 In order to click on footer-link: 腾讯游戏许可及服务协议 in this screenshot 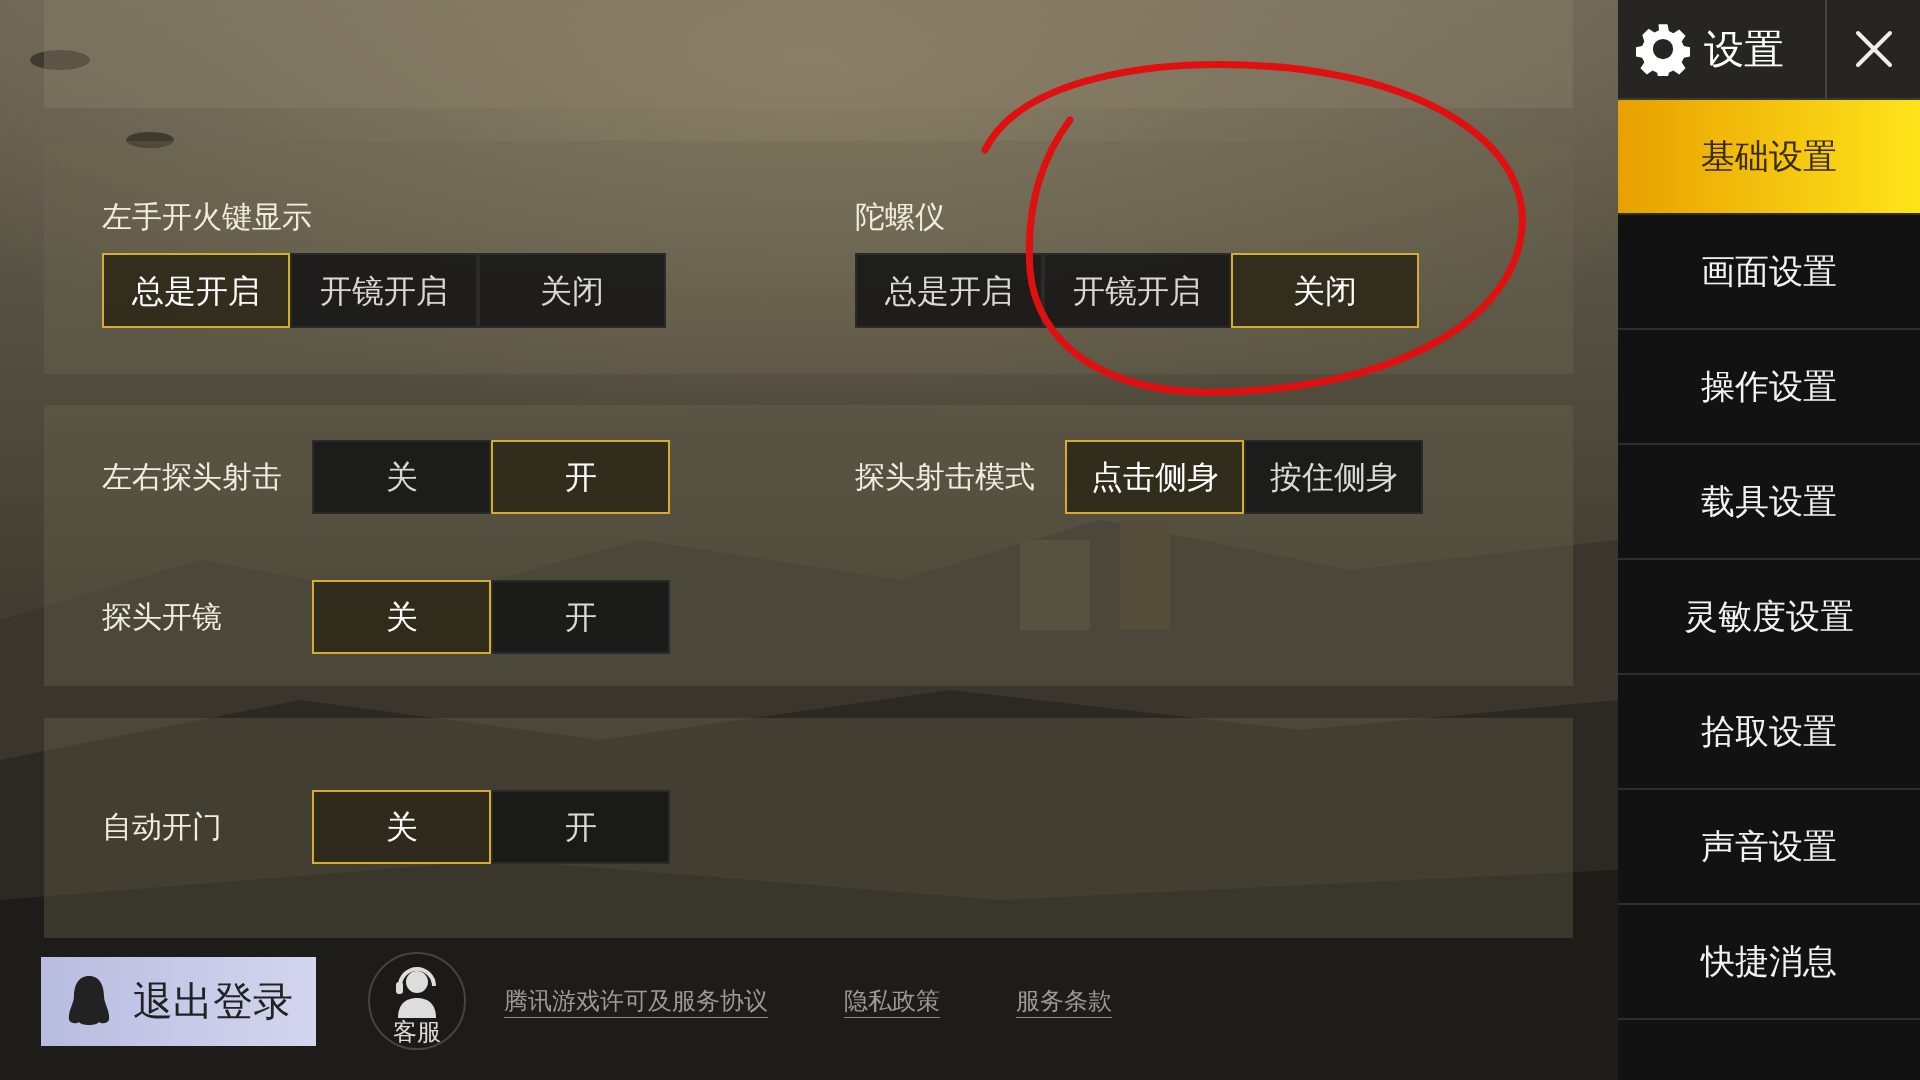, I will do `click(636, 1001)`.